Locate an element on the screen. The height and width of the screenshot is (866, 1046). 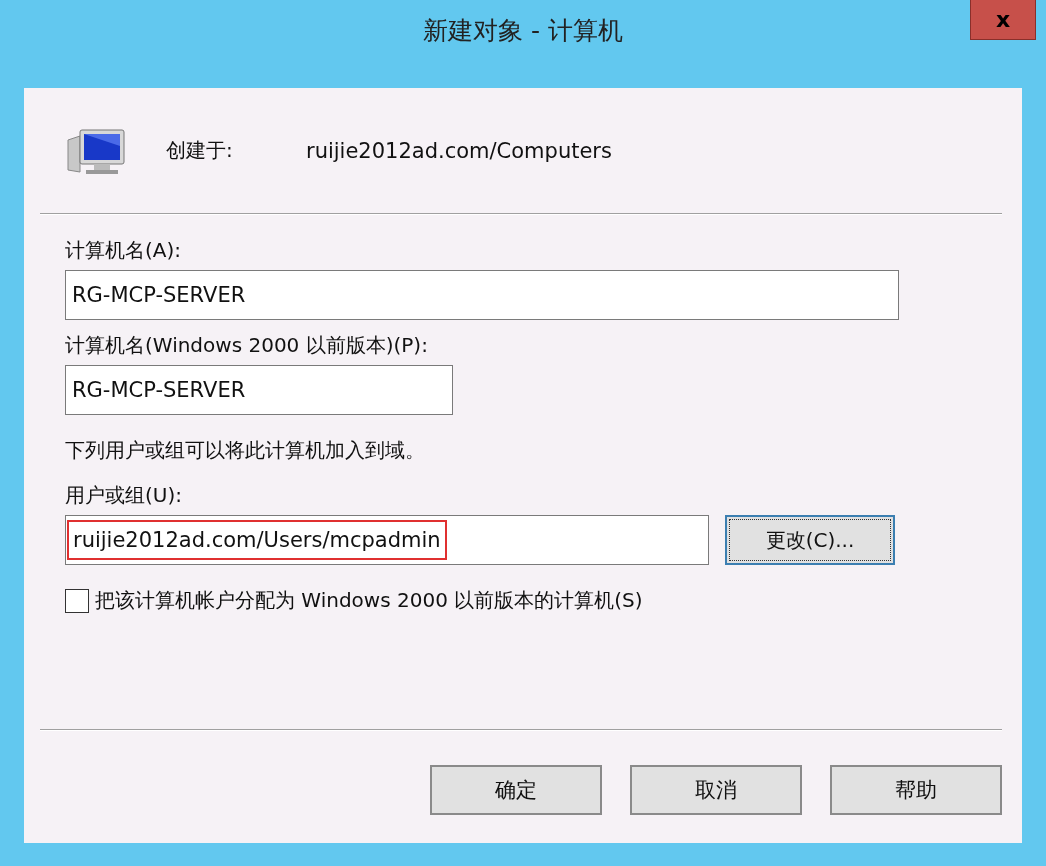
field-label: 用户或组(U): is located at coordinates (124, 495).